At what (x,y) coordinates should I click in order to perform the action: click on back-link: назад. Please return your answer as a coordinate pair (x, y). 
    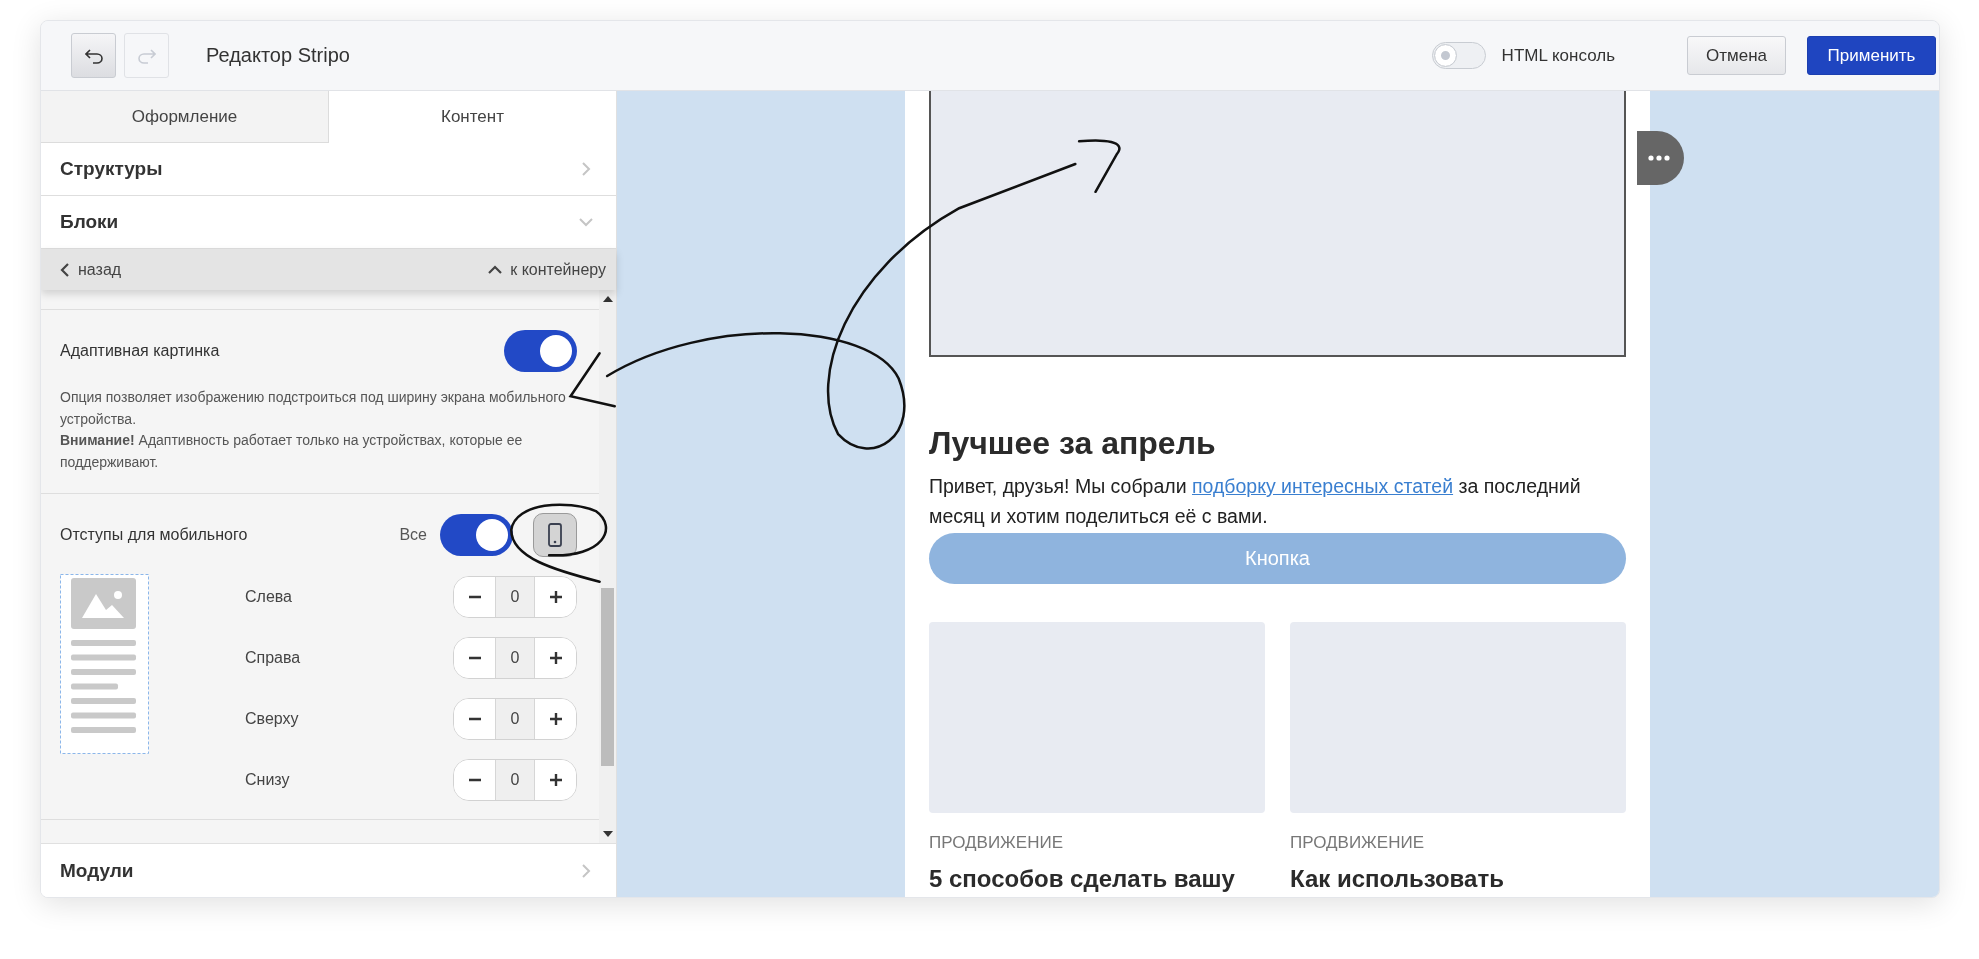
    Looking at the image, I should click on (91, 269).